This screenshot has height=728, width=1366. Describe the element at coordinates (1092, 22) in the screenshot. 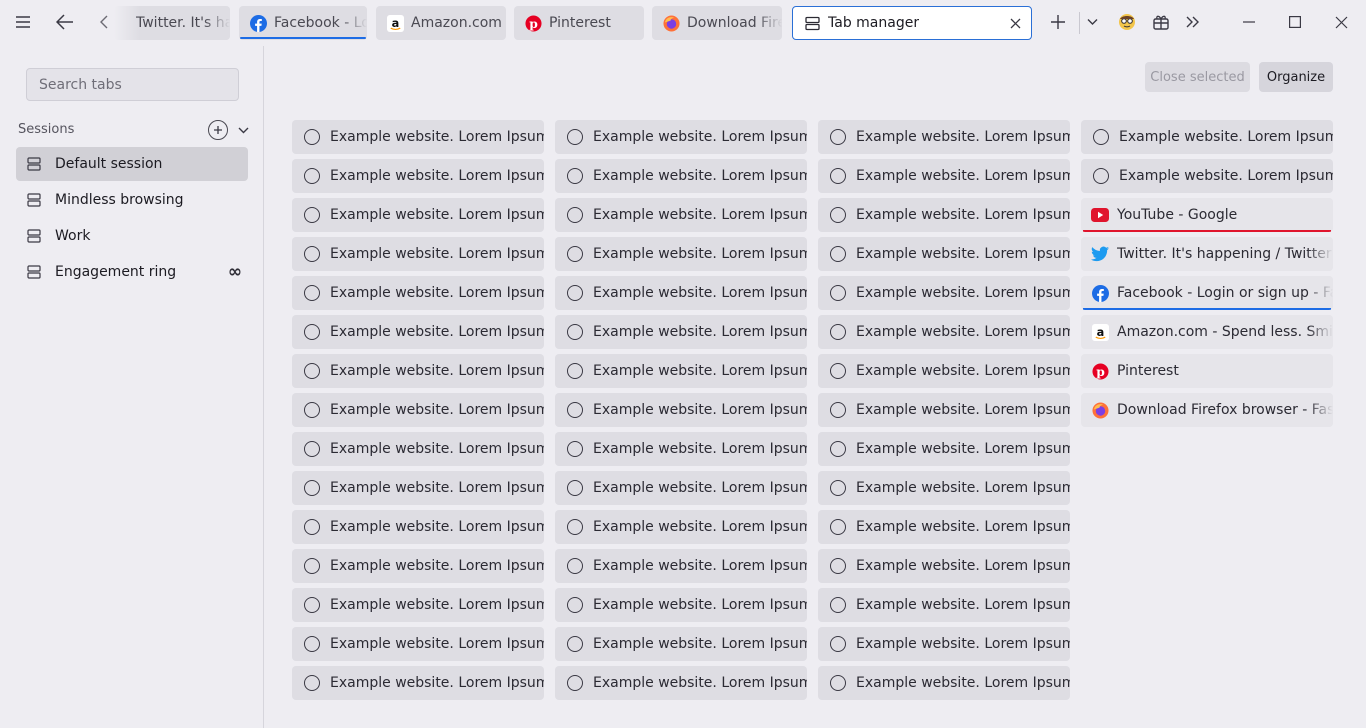

I see `tab-list-chevron-icon` at that location.